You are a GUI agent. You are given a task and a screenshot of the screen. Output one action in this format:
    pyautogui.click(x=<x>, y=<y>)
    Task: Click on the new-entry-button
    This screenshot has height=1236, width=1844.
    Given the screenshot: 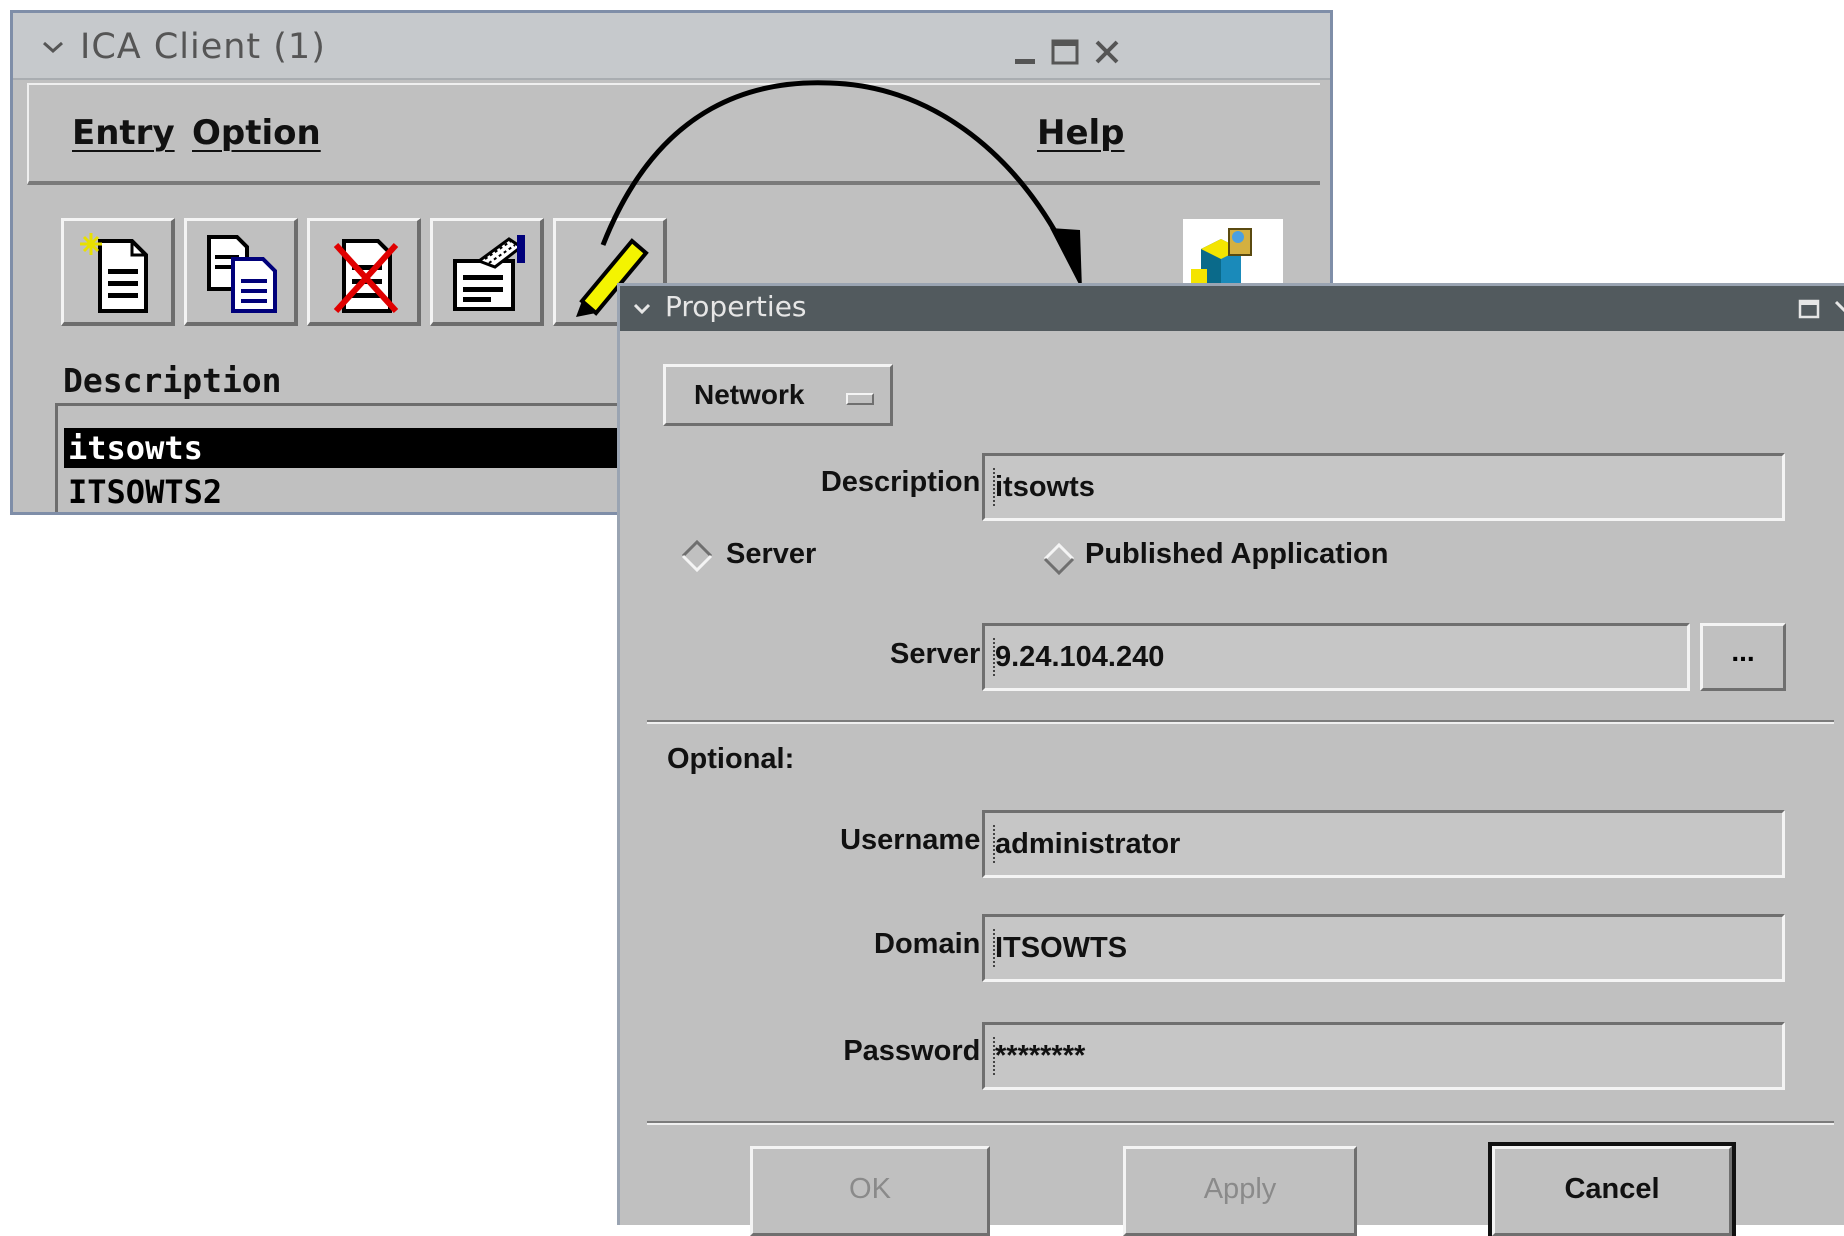 What is the action you would take?
    pyautogui.click(x=118, y=272)
    